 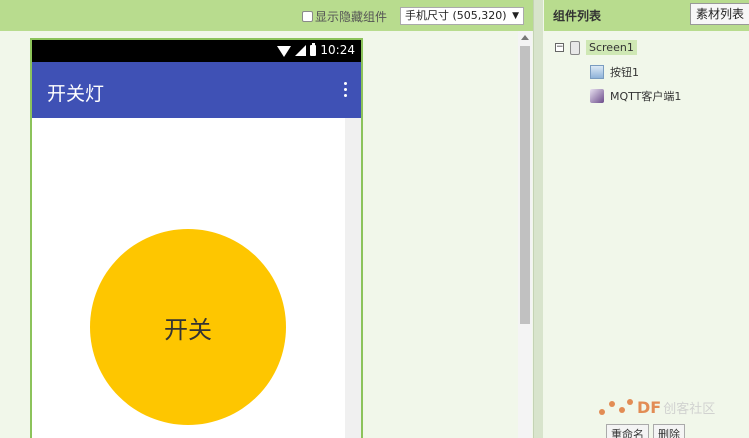 I want to click on rename-button: 重命名, so click(x=627, y=431).